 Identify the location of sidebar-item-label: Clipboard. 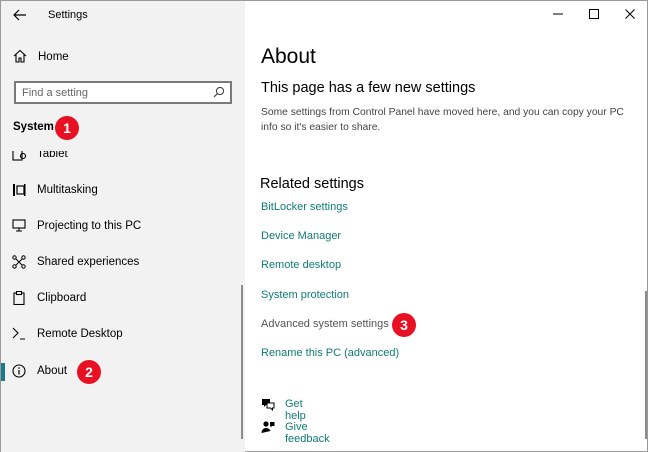
(62, 298).